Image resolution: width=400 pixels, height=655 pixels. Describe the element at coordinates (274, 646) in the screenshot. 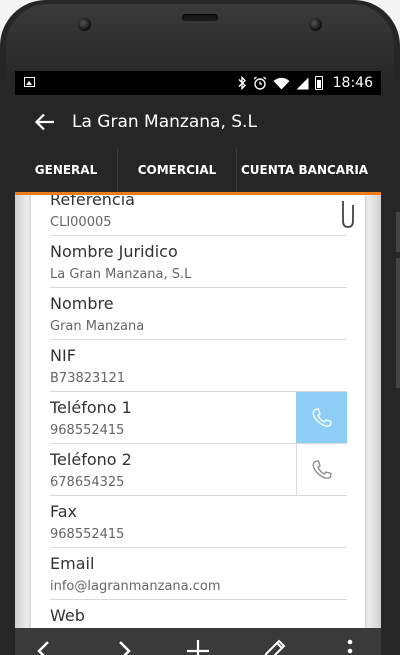

I see `edit-icon` at that location.